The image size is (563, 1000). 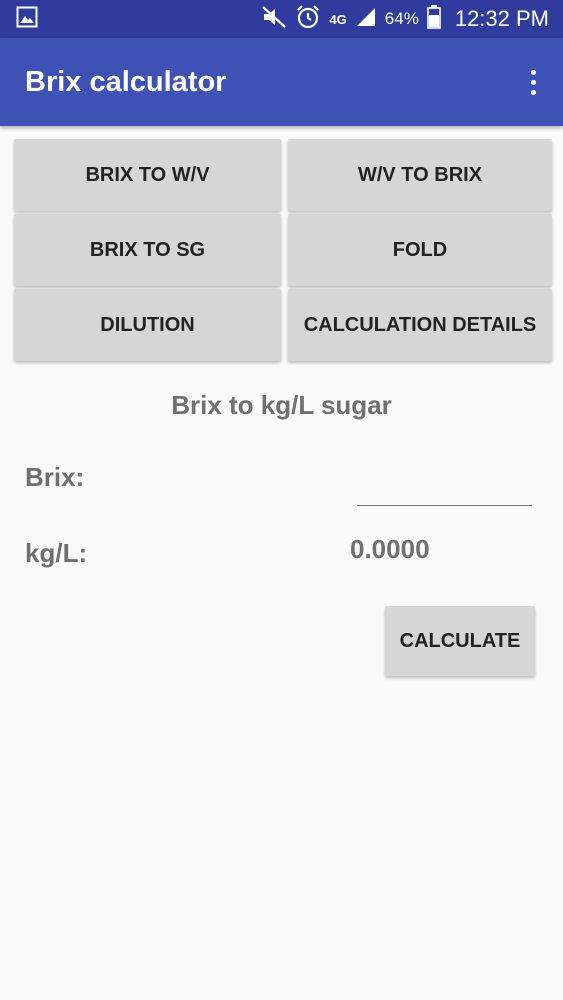 I want to click on fold-button: FOLD, so click(x=420, y=250).